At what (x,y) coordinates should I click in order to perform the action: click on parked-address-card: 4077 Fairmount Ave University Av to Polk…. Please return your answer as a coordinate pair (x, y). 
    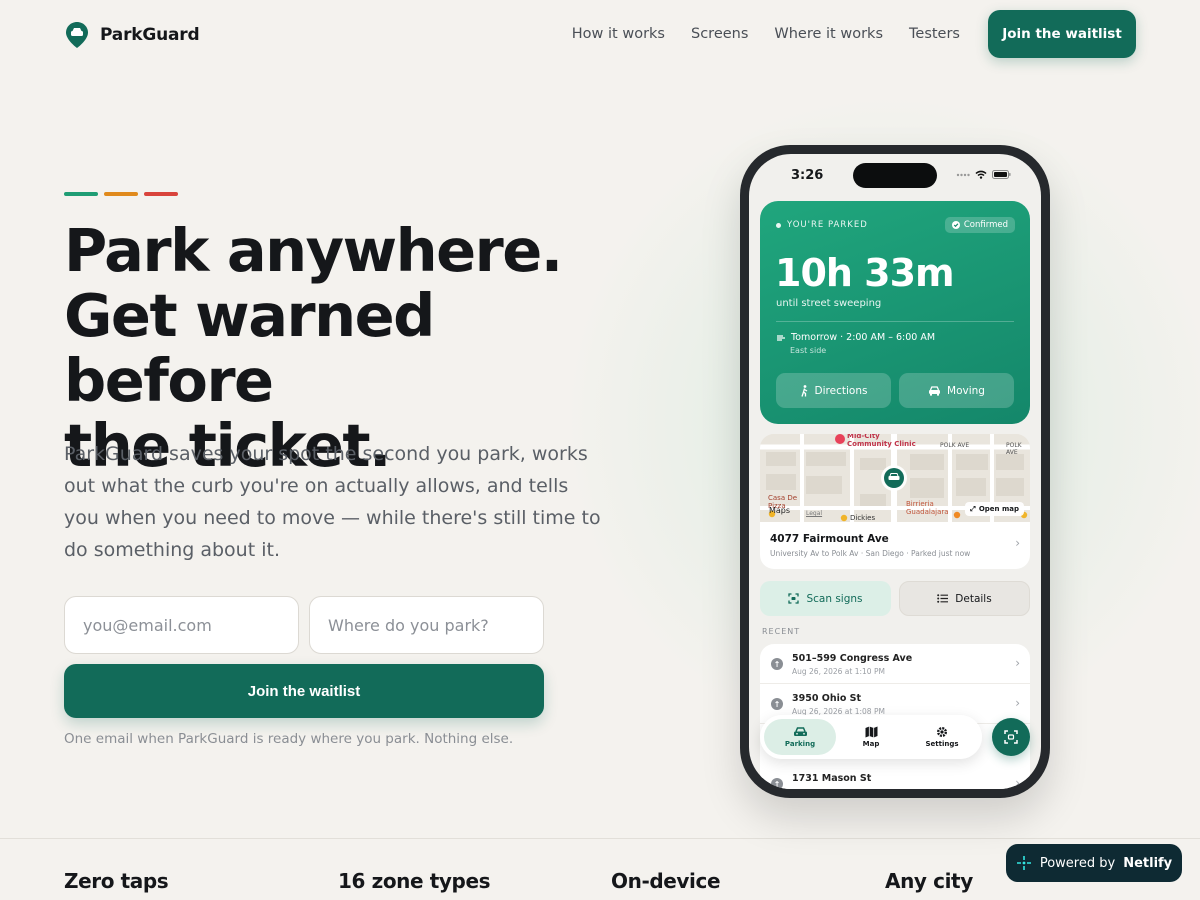
    Looking at the image, I should click on (895, 545).